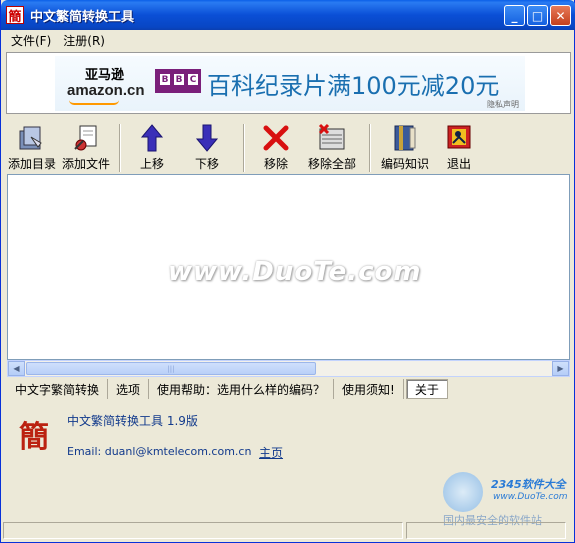  What do you see at coordinates (288, 15) in the screenshot?
I see `title-bar: 簡 中文繁简转换工具 _ □ ✕` at bounding box center [288, 15].